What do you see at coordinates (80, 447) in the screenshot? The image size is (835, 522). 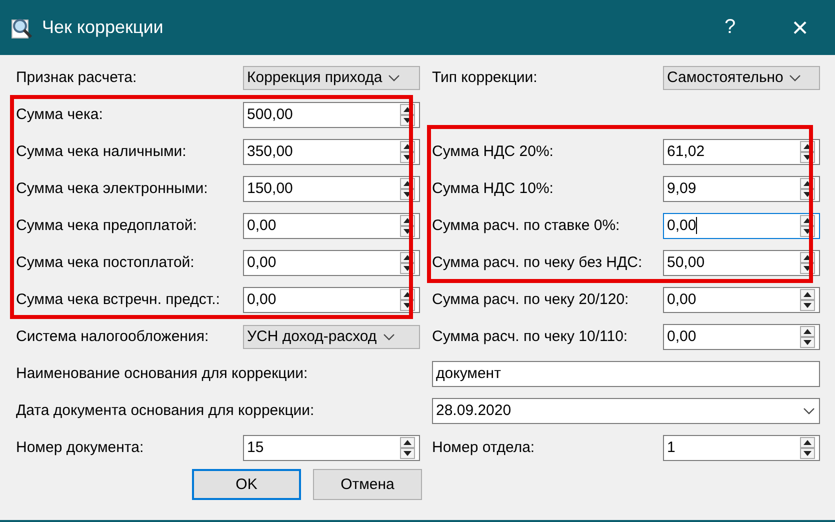 I see `field-label: Номер документа:` at bounding box center [80, 447].